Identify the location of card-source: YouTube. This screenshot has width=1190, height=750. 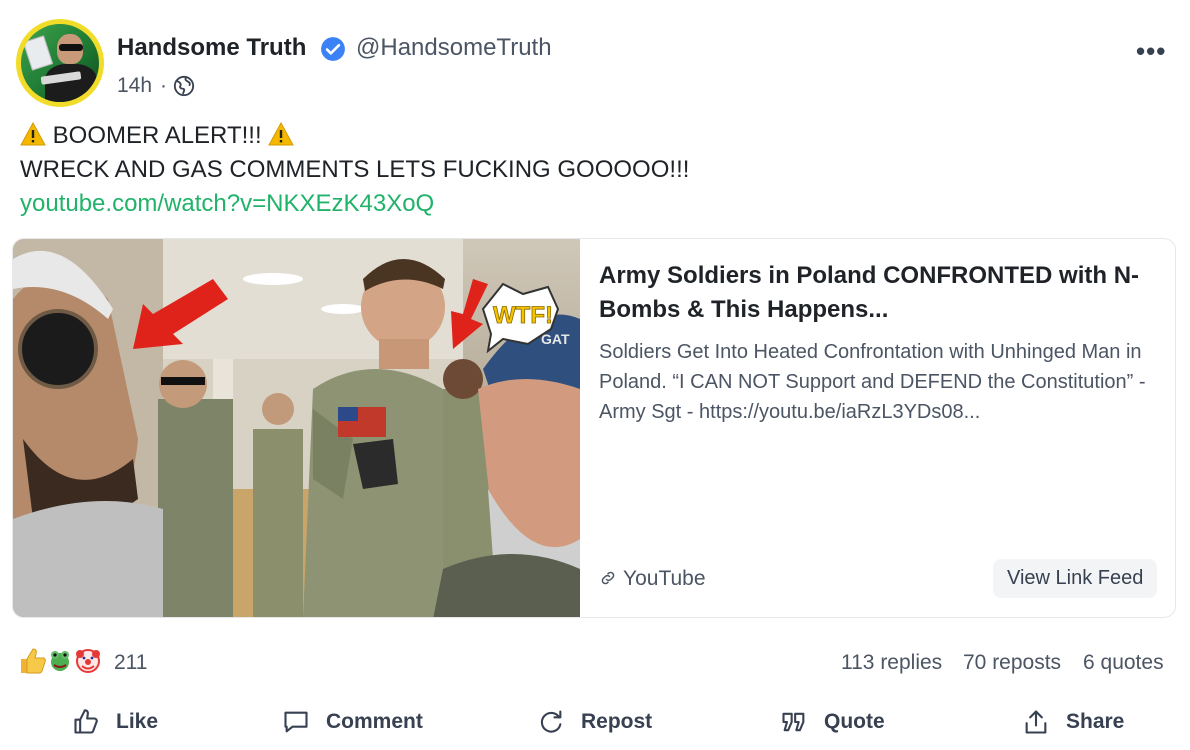
(652, 579).